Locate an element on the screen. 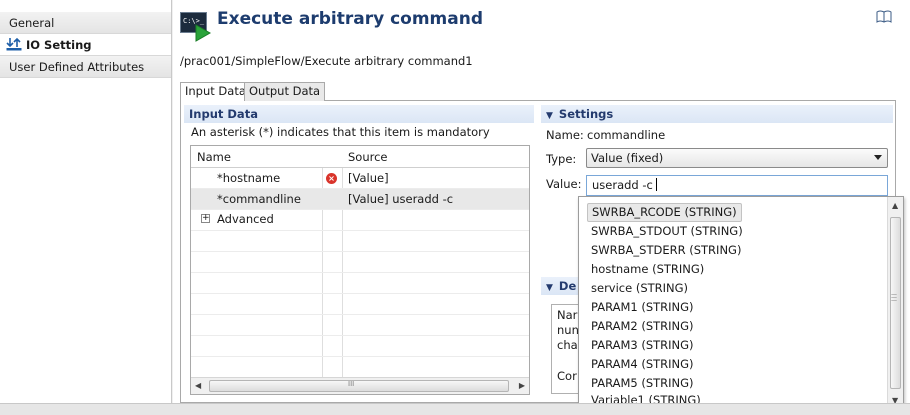  value-label: Value: is located at coordinates (564, 184).